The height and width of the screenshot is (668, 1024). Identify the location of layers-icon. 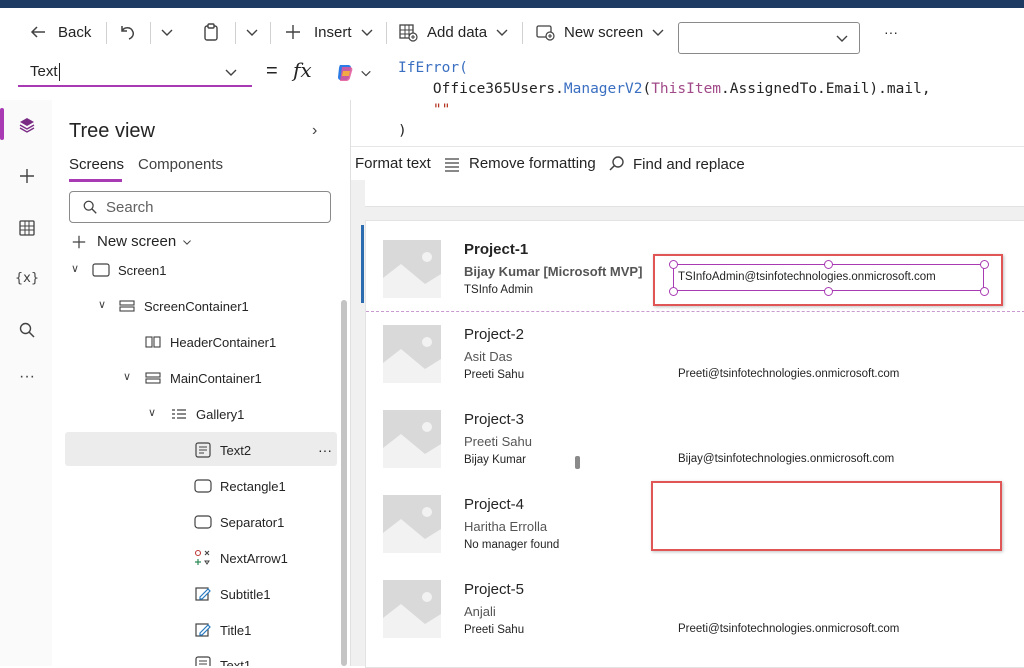
(27, 125).